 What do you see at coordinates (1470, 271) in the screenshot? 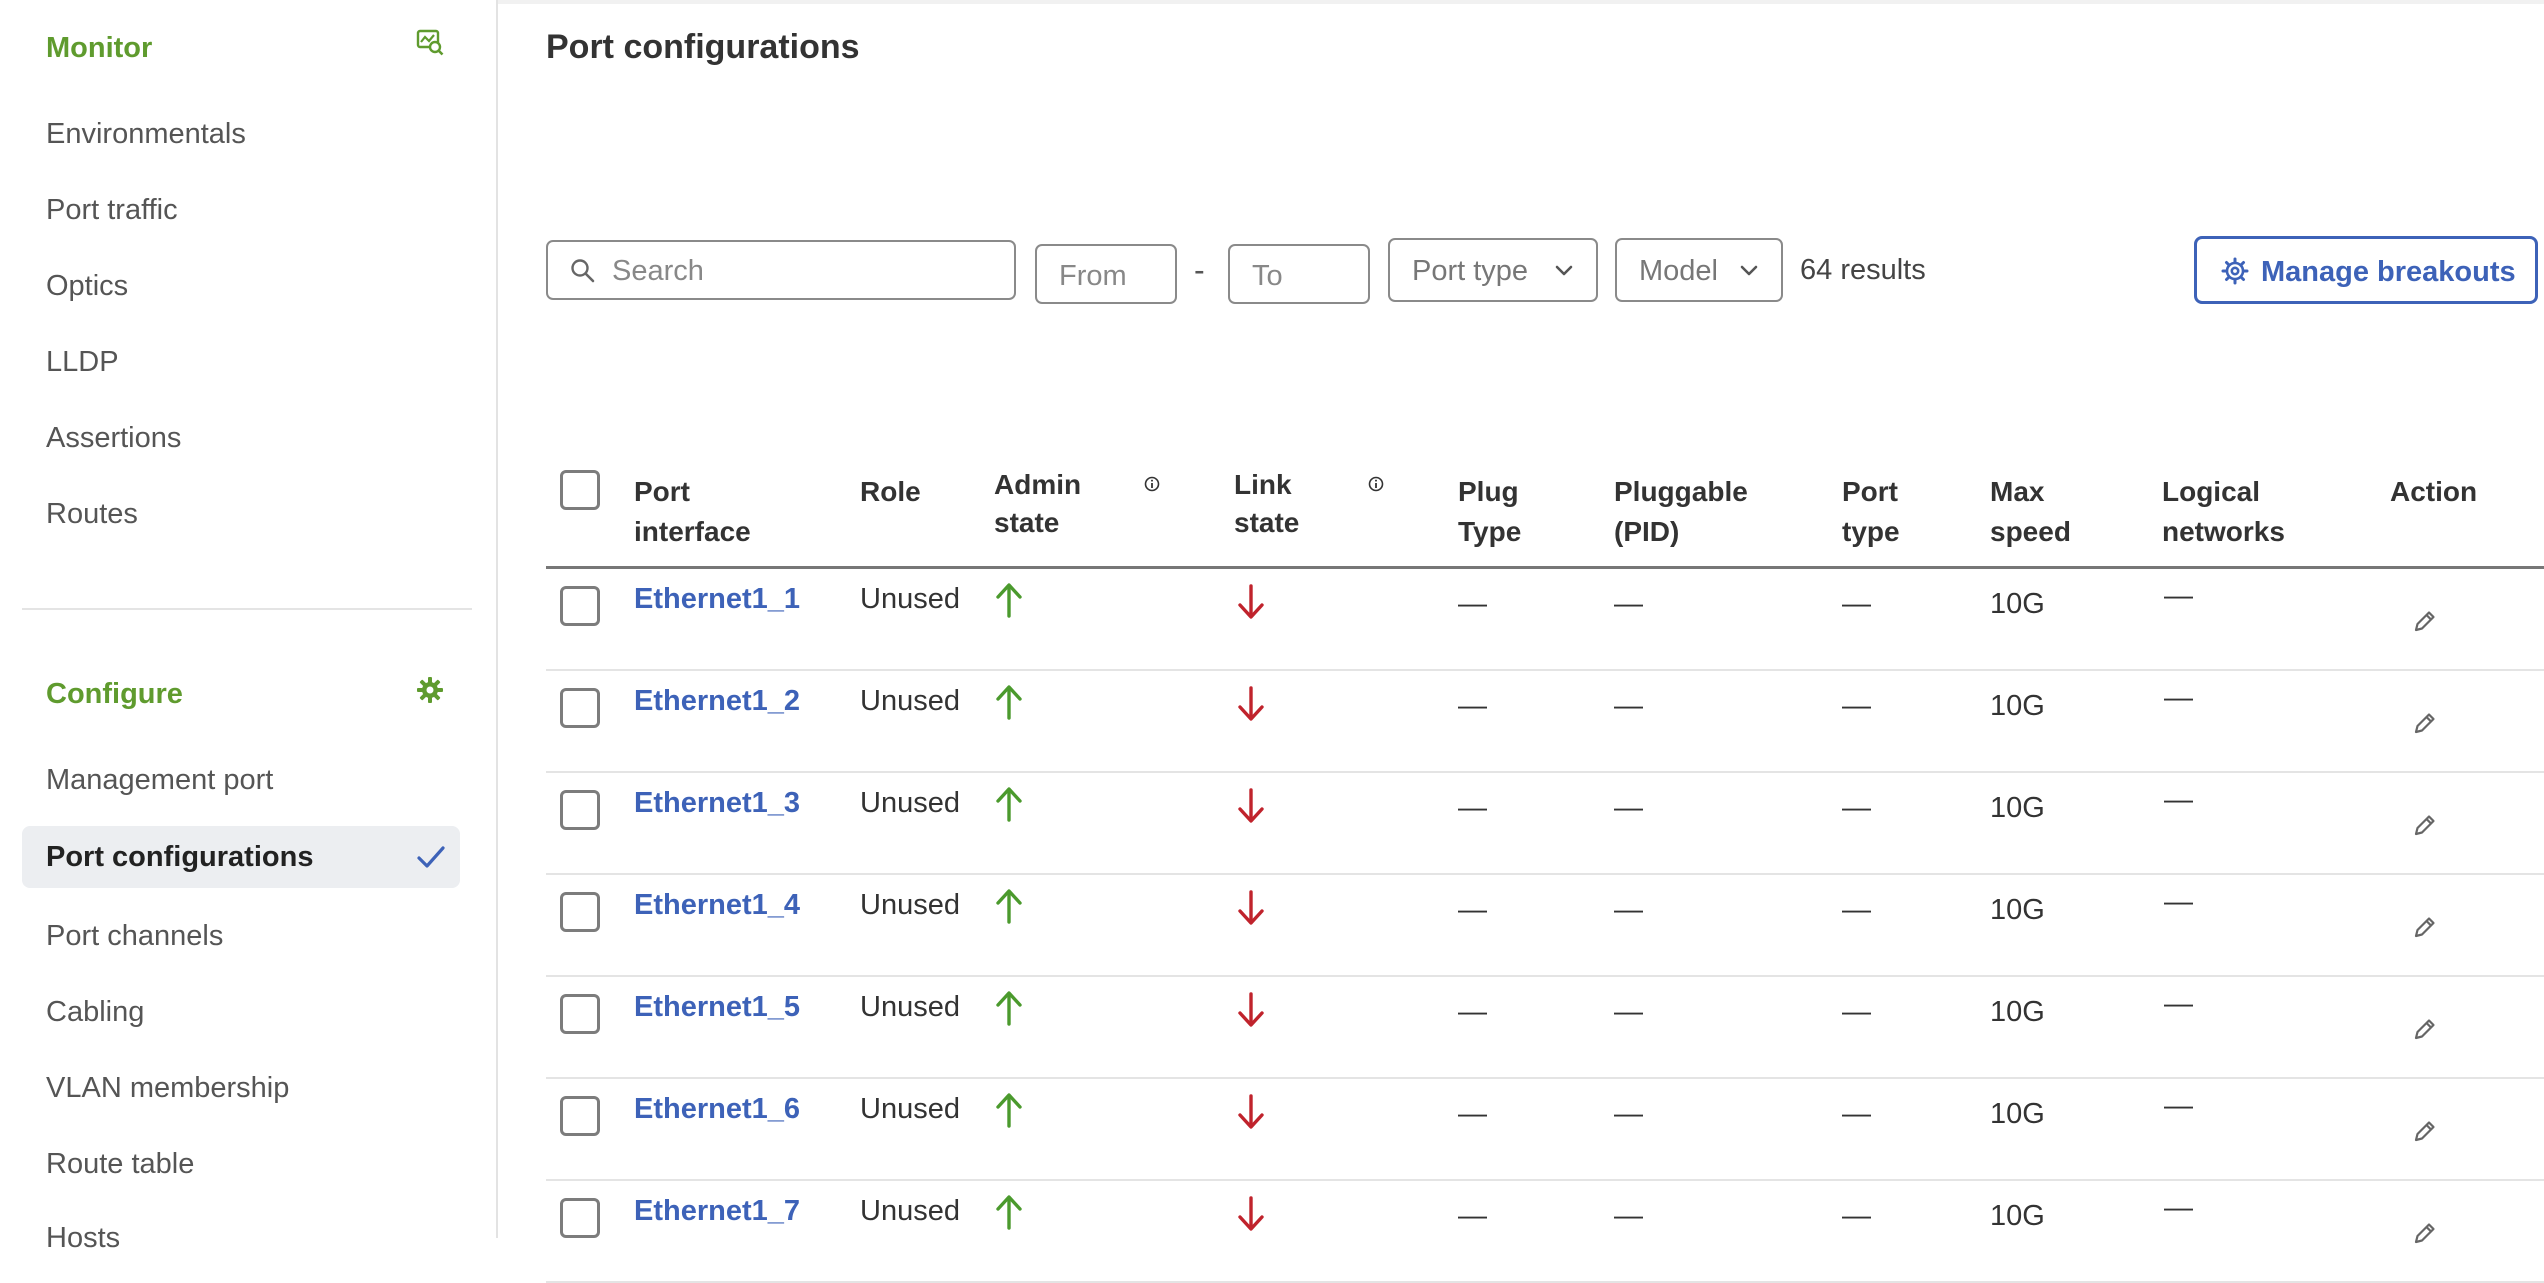
I see `port-type-dropdown-label: Port type` at bounding box center [1470, 271].